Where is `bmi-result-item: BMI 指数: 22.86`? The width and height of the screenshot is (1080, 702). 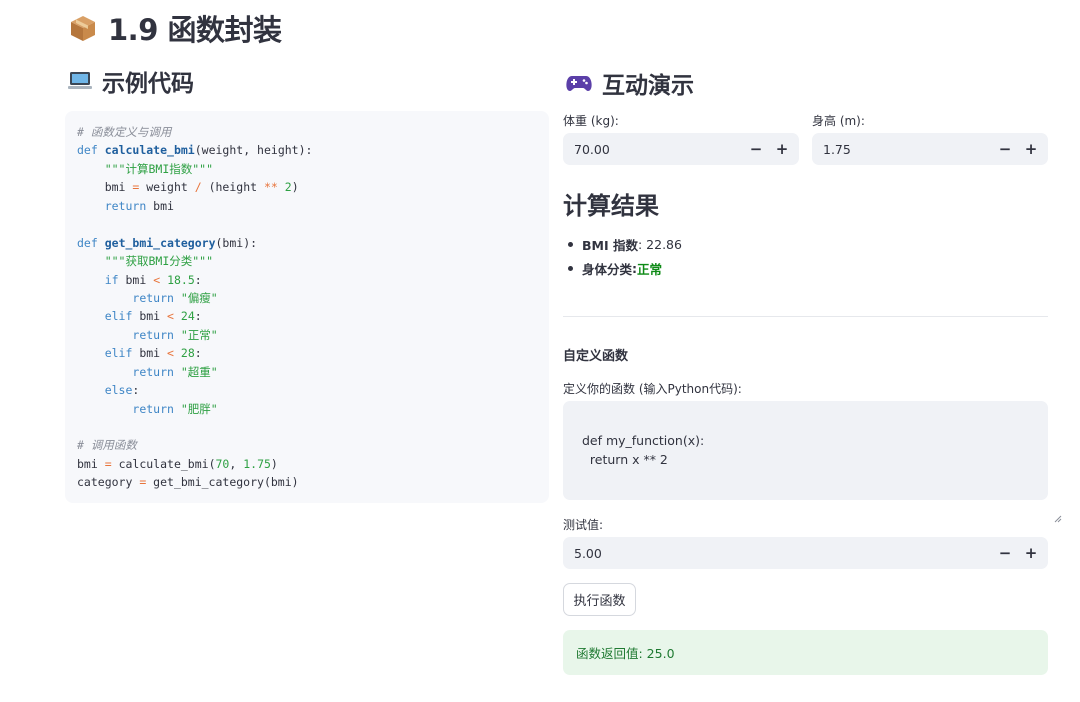 bmi-result-item: BMI 指数: 22.86 is located at coordinates (625, 244).